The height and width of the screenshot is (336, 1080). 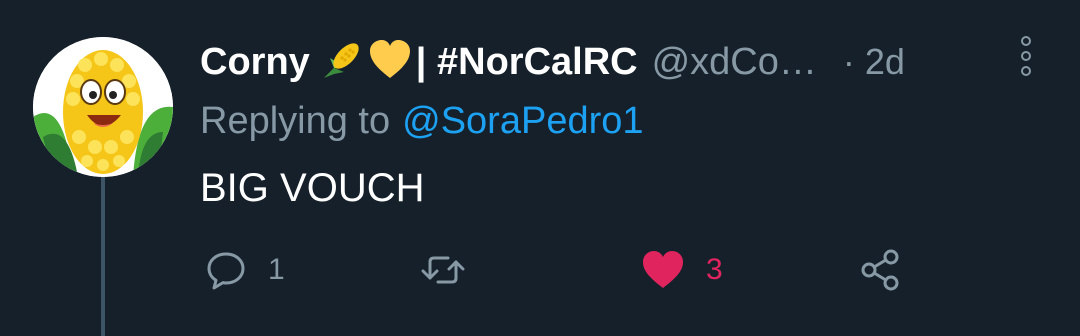 I want to click on yellow-heart-emoji-icon, so click(x=390, y=62).